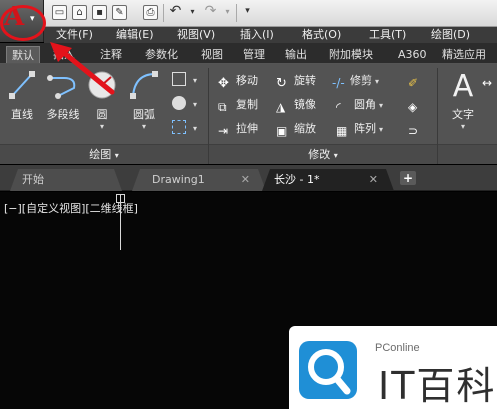 This screenshot has height=409, width=497. What do you see at coordinates (413, 107) in the screenshot?
I see `explode-icon: ◈` at bounding box center [413, 107].